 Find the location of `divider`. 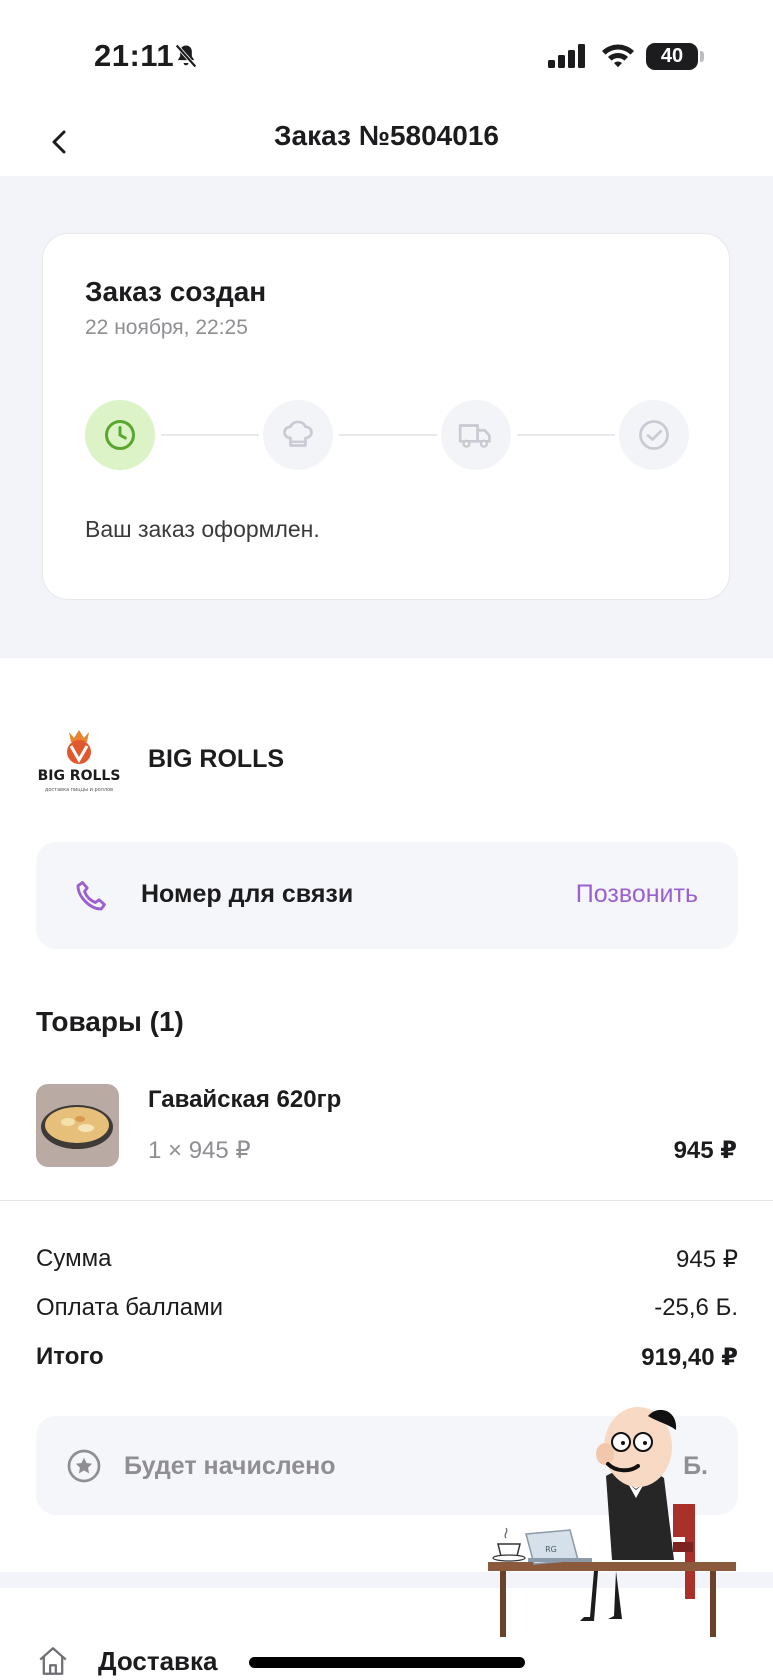

divider is located at coordinates (386, 1200).